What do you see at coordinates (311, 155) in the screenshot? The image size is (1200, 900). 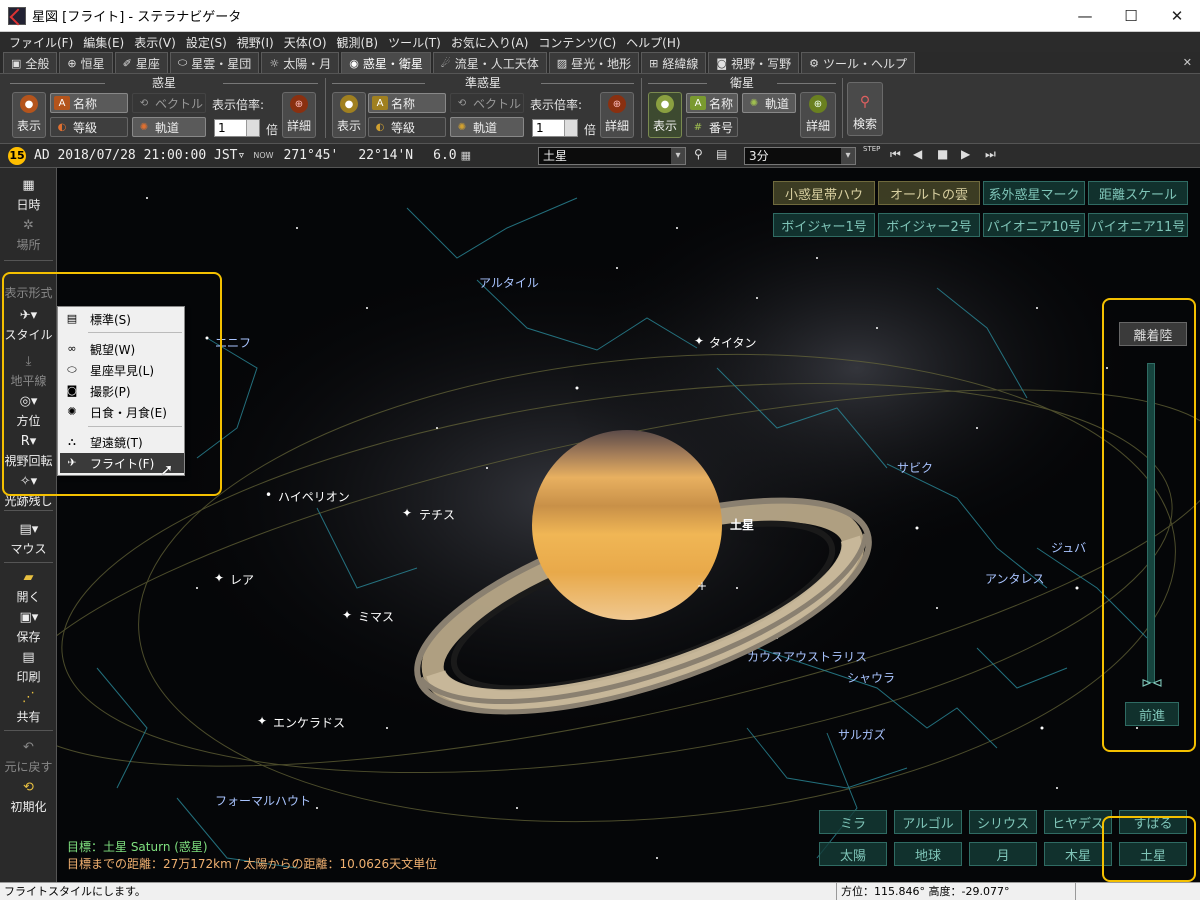 I see `longitude-display: 271°45'` at bounding box center [311, 155].